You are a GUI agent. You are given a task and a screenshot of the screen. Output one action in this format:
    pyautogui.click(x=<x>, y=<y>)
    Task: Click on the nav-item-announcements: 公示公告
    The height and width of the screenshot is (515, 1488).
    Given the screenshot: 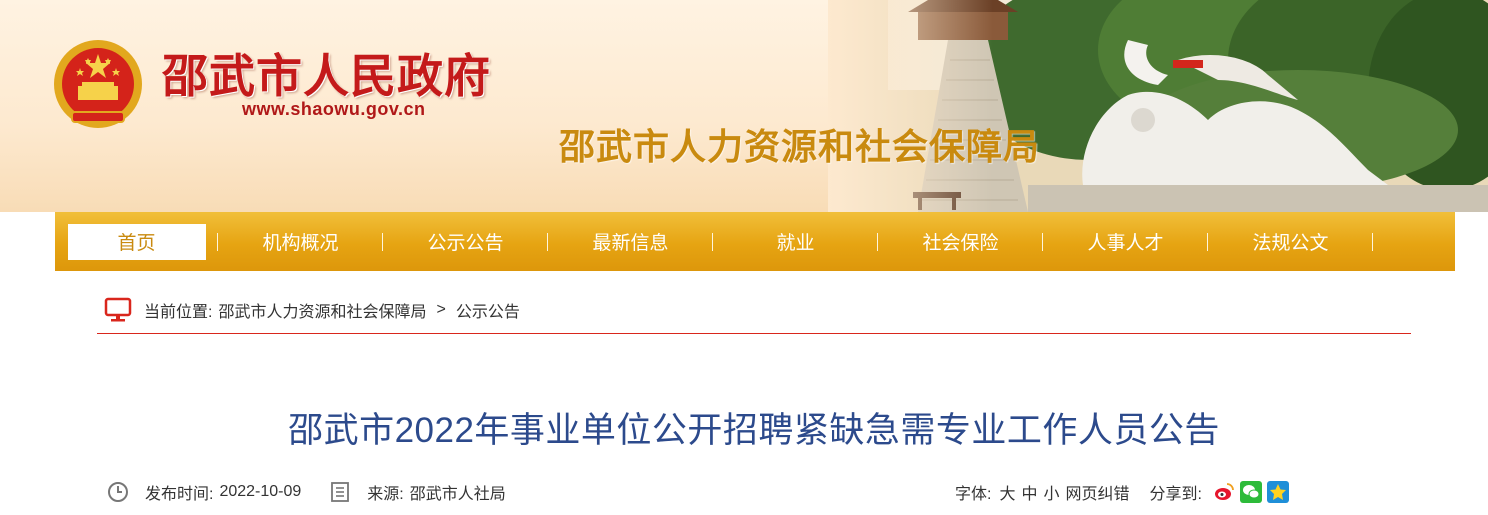 What is the action you would take?
    pyautogui.click(x=465, y=241)
    